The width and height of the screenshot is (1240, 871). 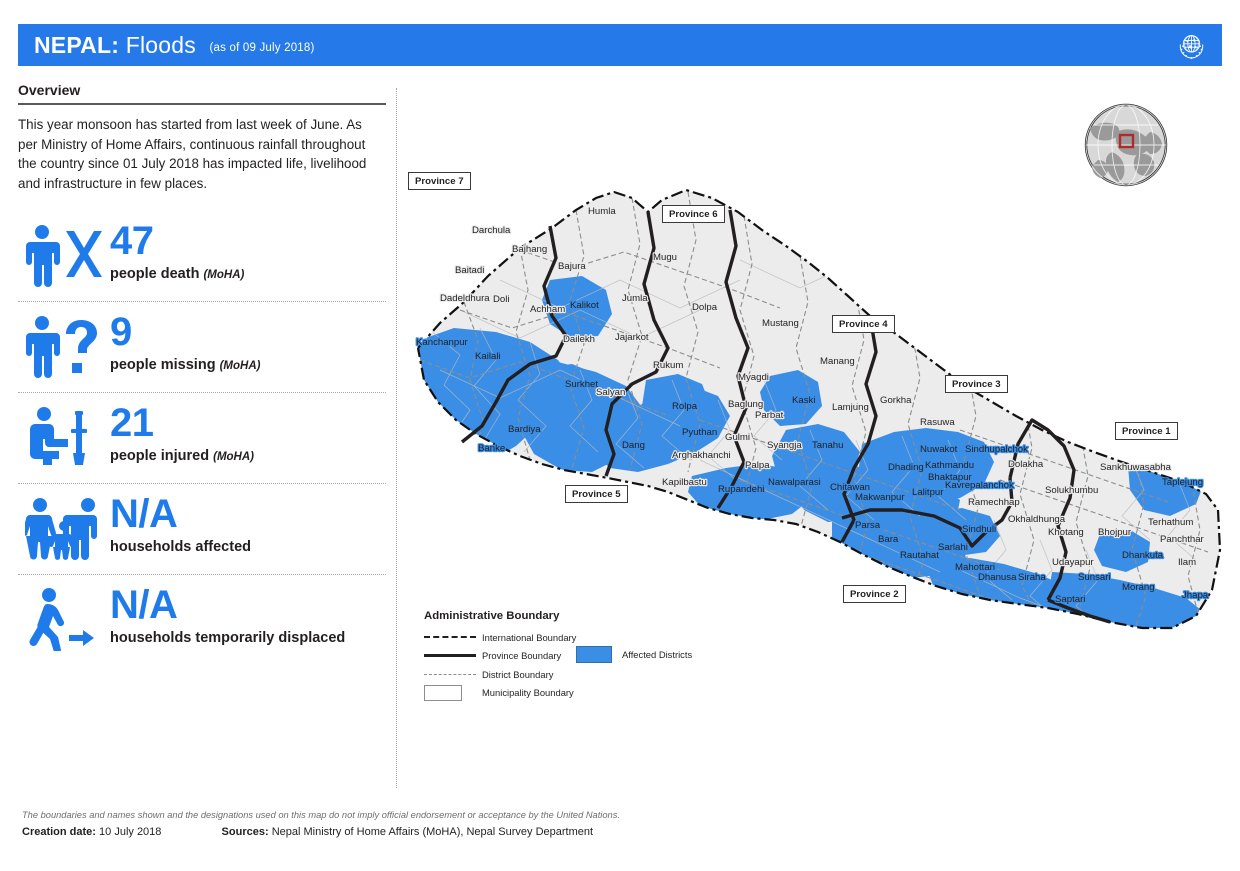 What do you see at coordinates (803, 400) in the screenshot?
I see `svg-text: Kaski` at bounding box center [803, 400].